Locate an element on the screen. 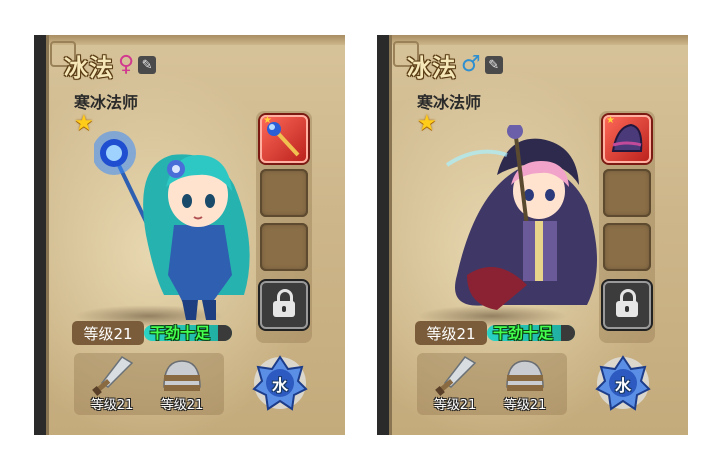  title-row: 冰法 ♂ ✎ is located at coordinates (455, 65).